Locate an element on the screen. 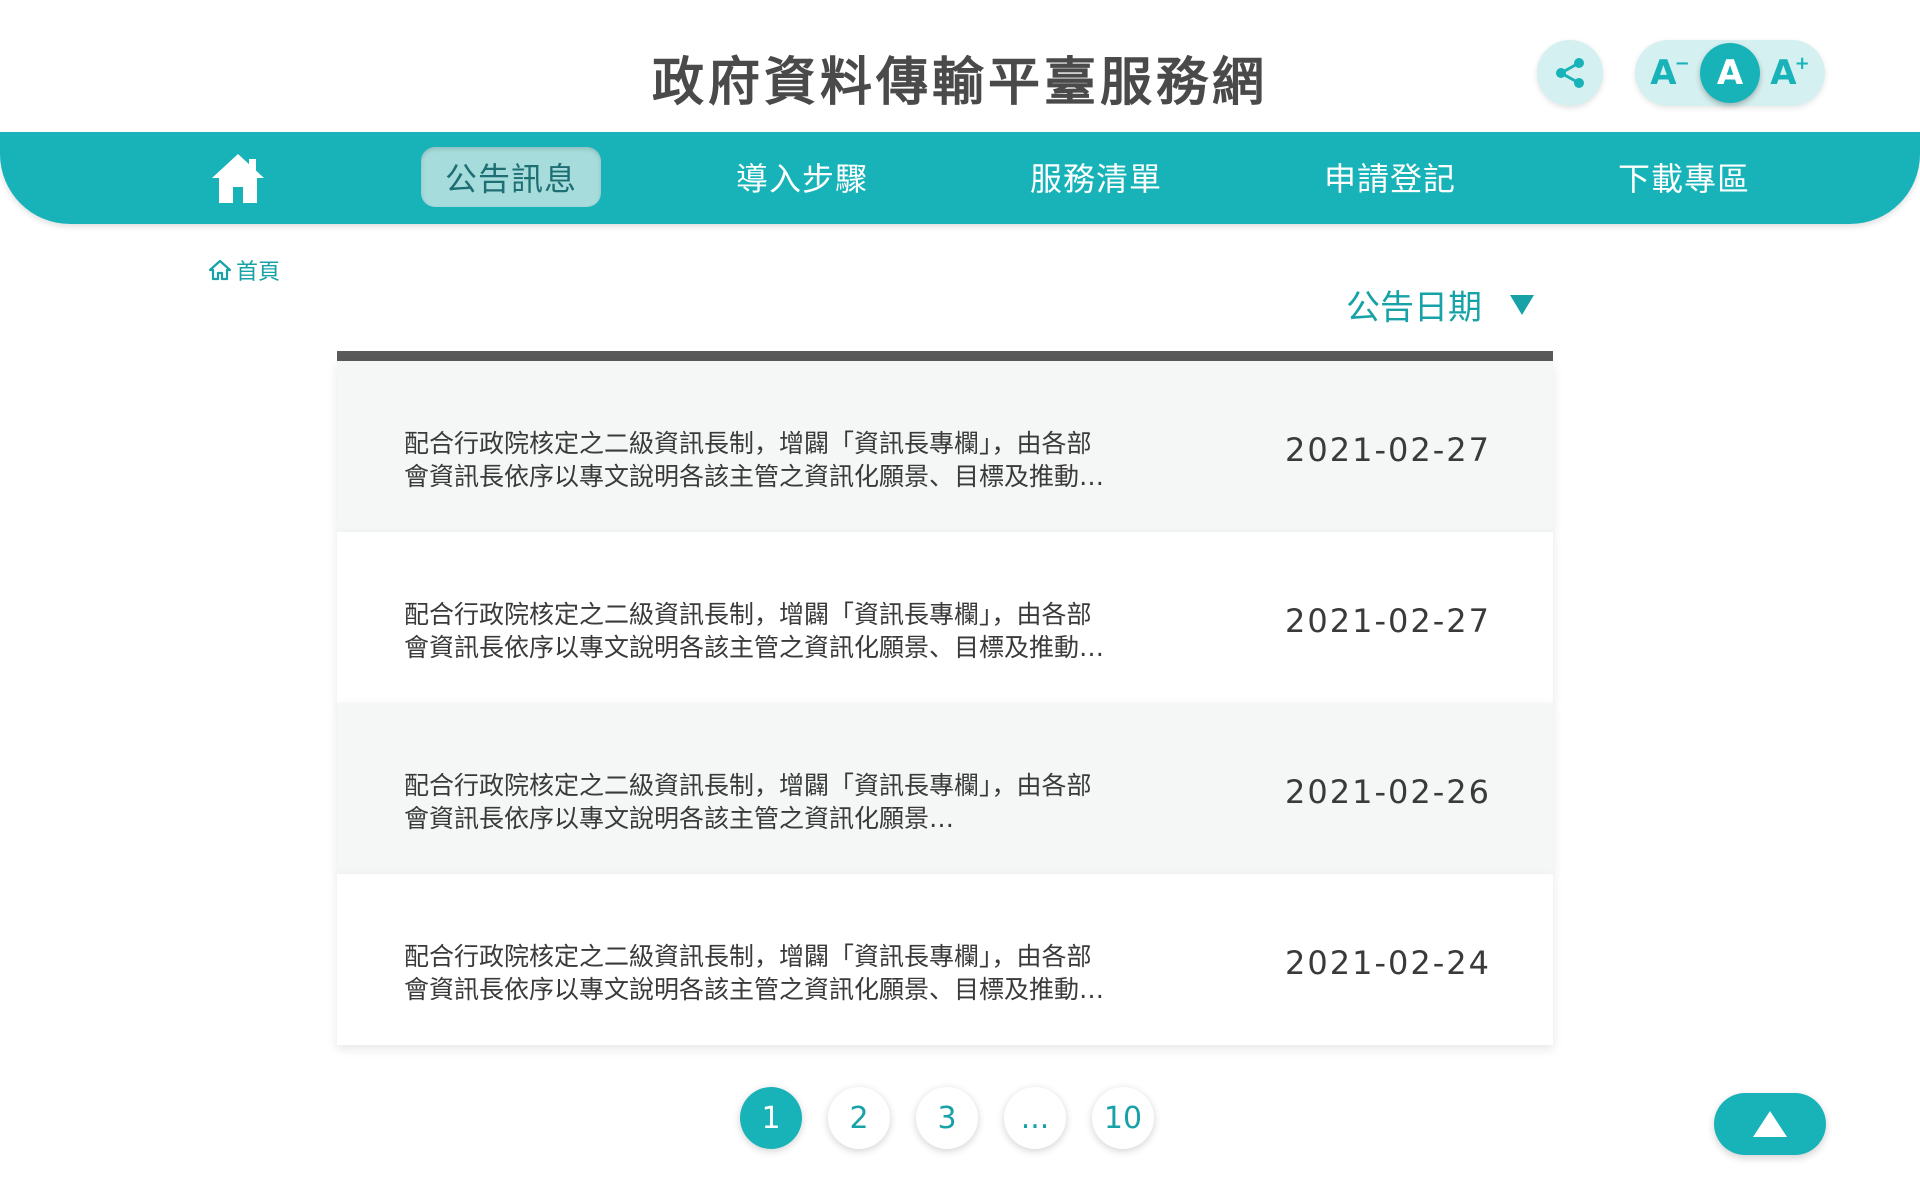 The height and width of the screenshot is (1200, 1920). nav-tab-import-steps: 導入步驟 is located at coordinates (802, 177).